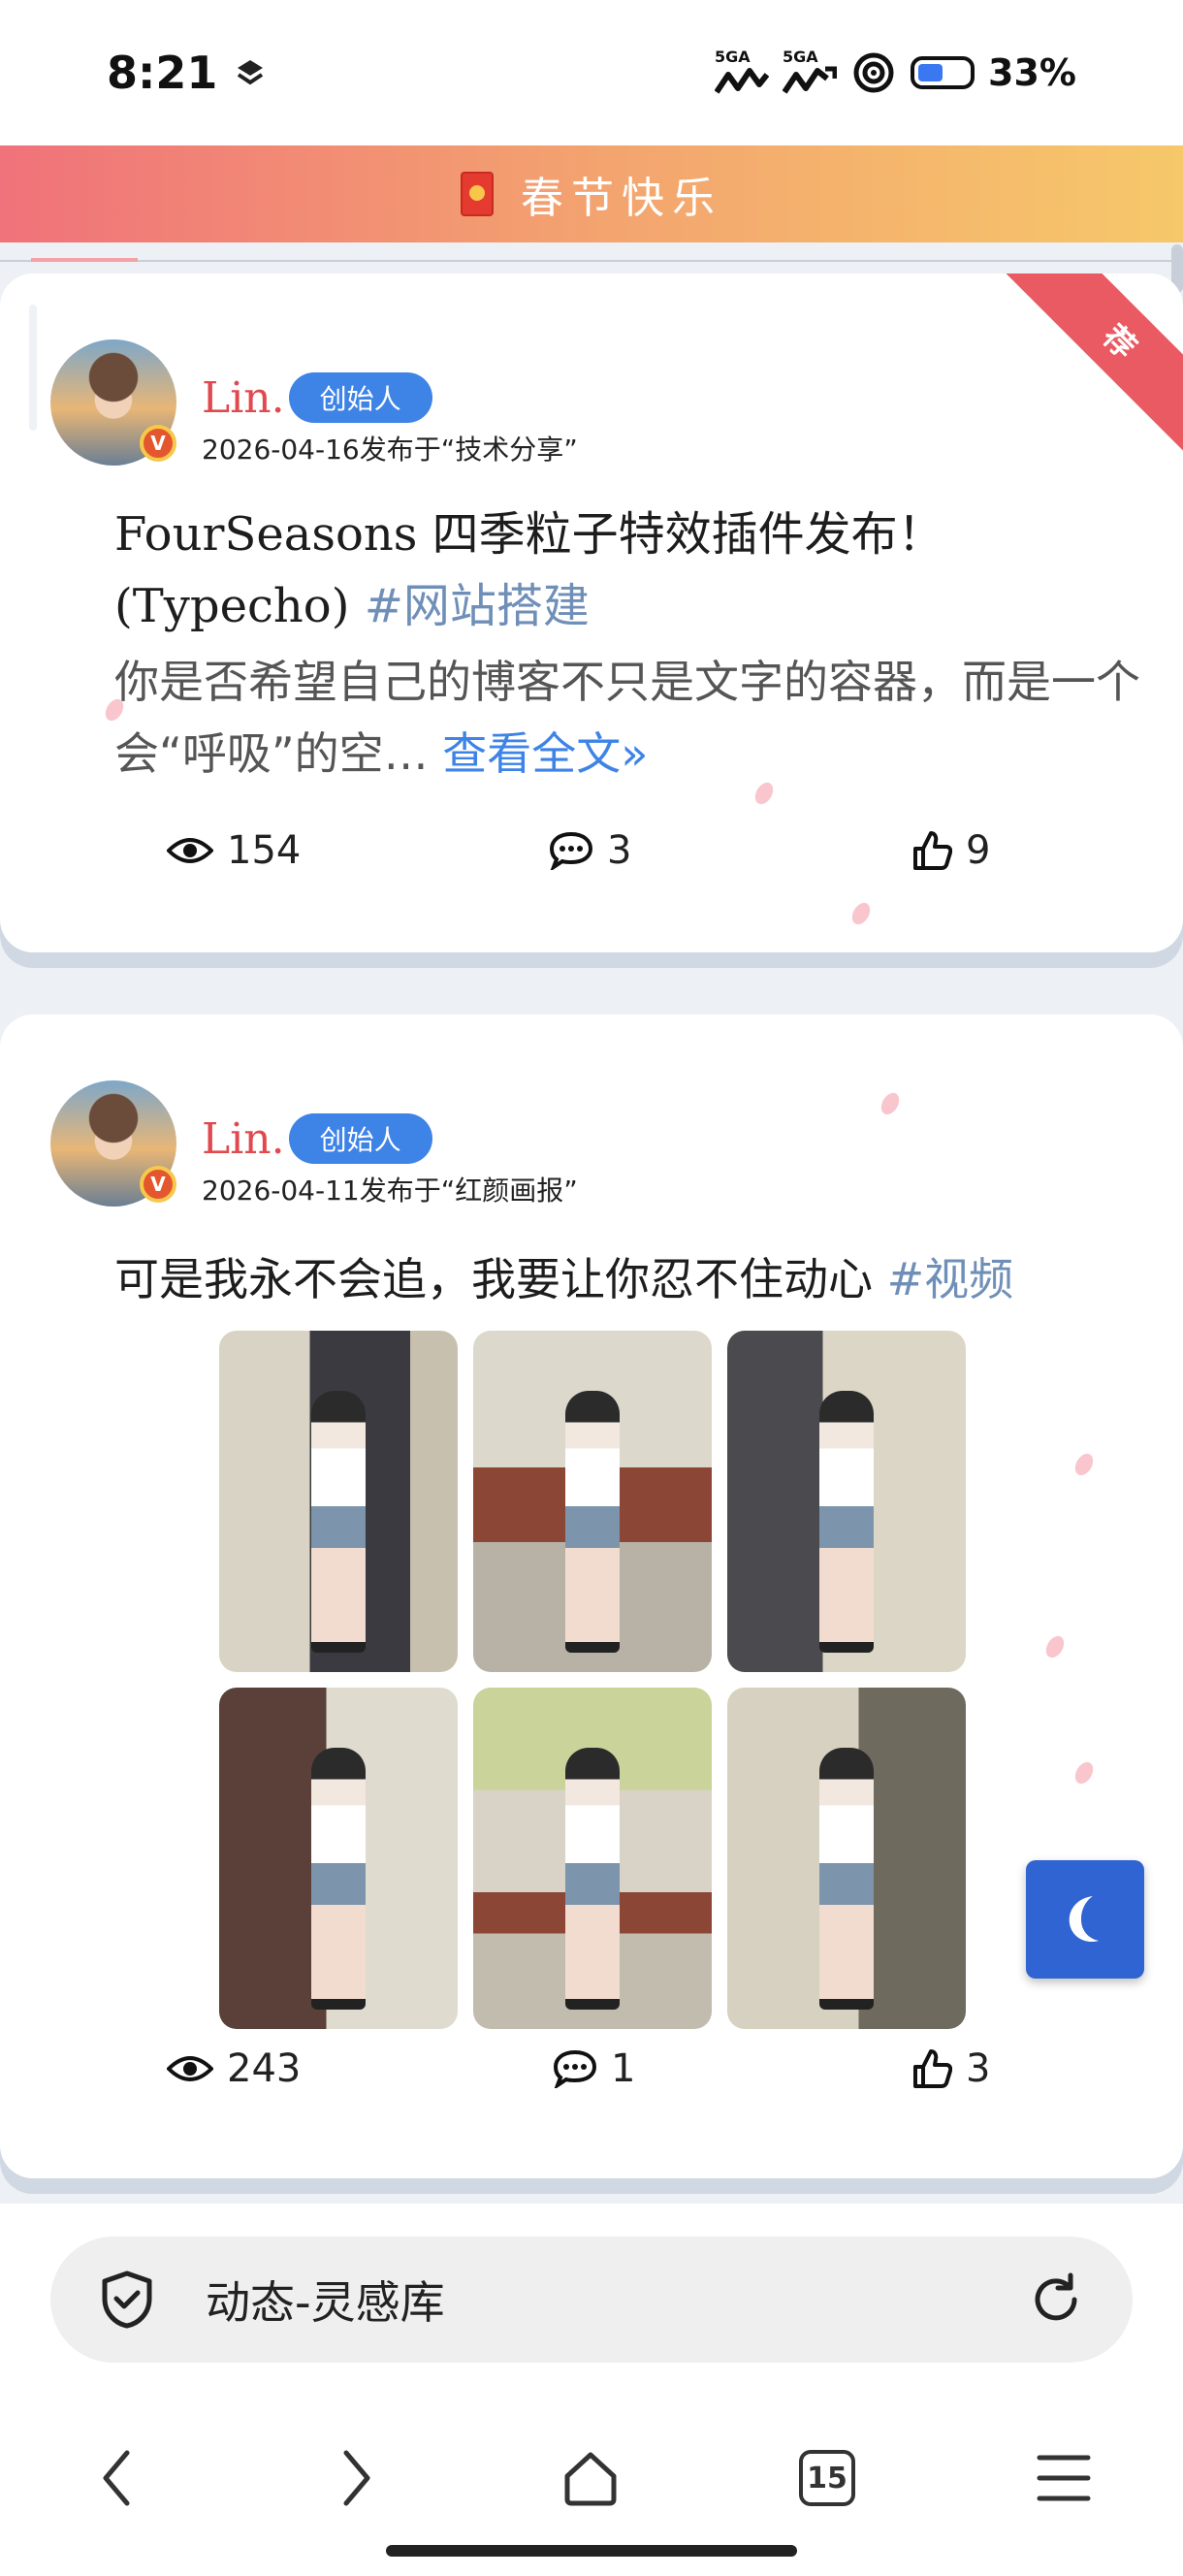 This screenshot has width=1183, height=2576. I want to click on moon-icon, so click(1084, 1919).